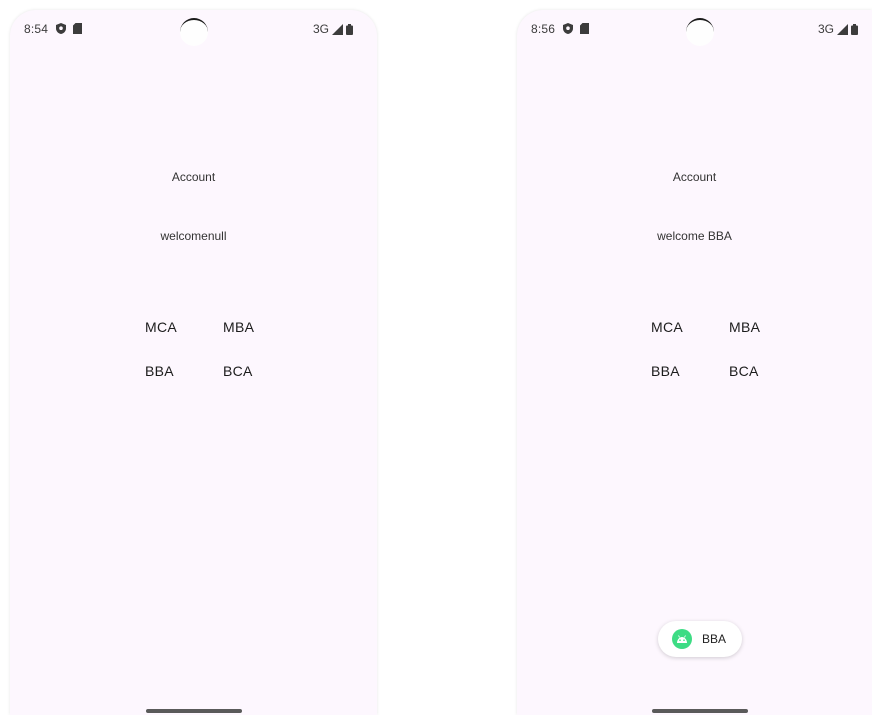 This screenshot has height=715, width=872. I want to click on toast-message: BBA, so click(700, 639).